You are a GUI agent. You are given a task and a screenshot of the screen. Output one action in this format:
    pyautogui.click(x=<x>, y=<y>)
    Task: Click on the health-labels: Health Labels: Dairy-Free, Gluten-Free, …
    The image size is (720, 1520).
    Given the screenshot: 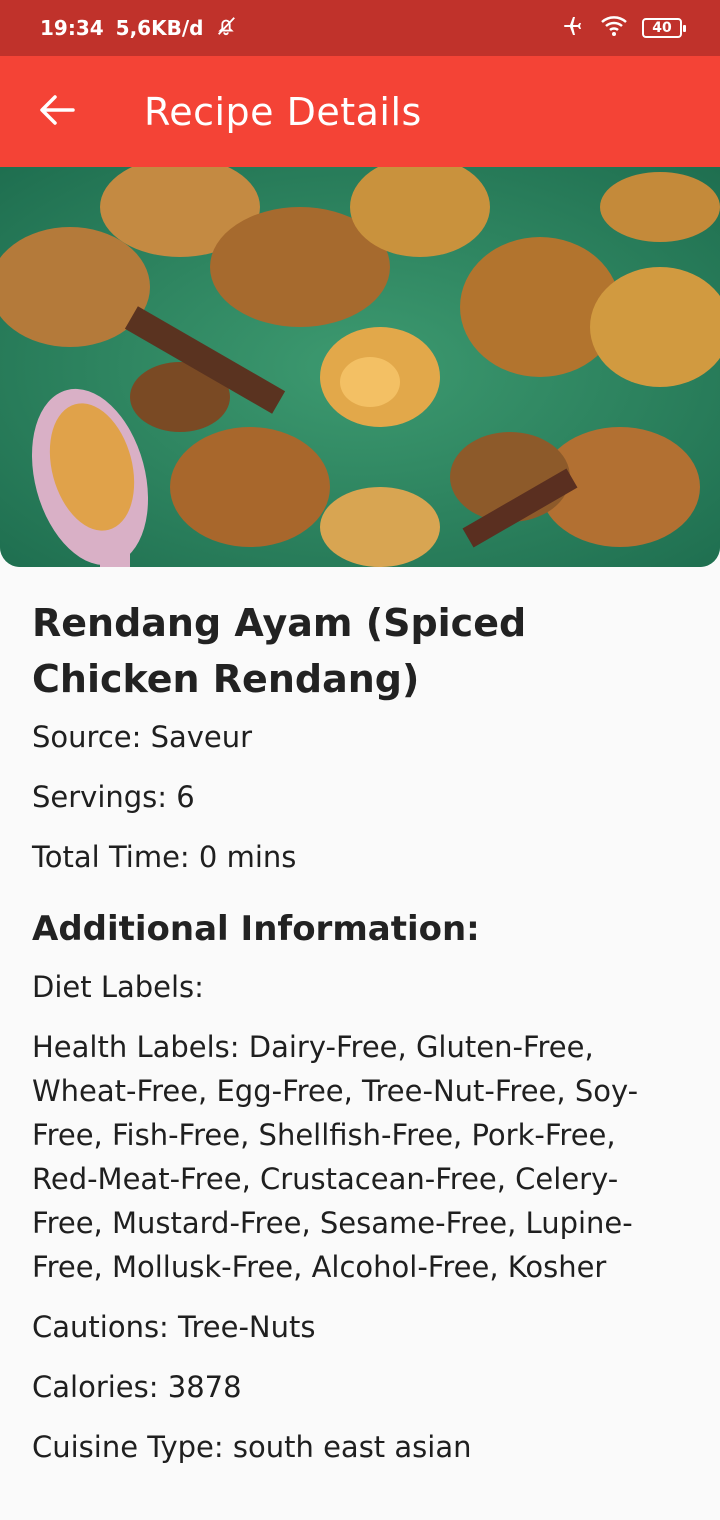 What is the action you would take?
    pyautogui.click(x=335, y=1157)
    